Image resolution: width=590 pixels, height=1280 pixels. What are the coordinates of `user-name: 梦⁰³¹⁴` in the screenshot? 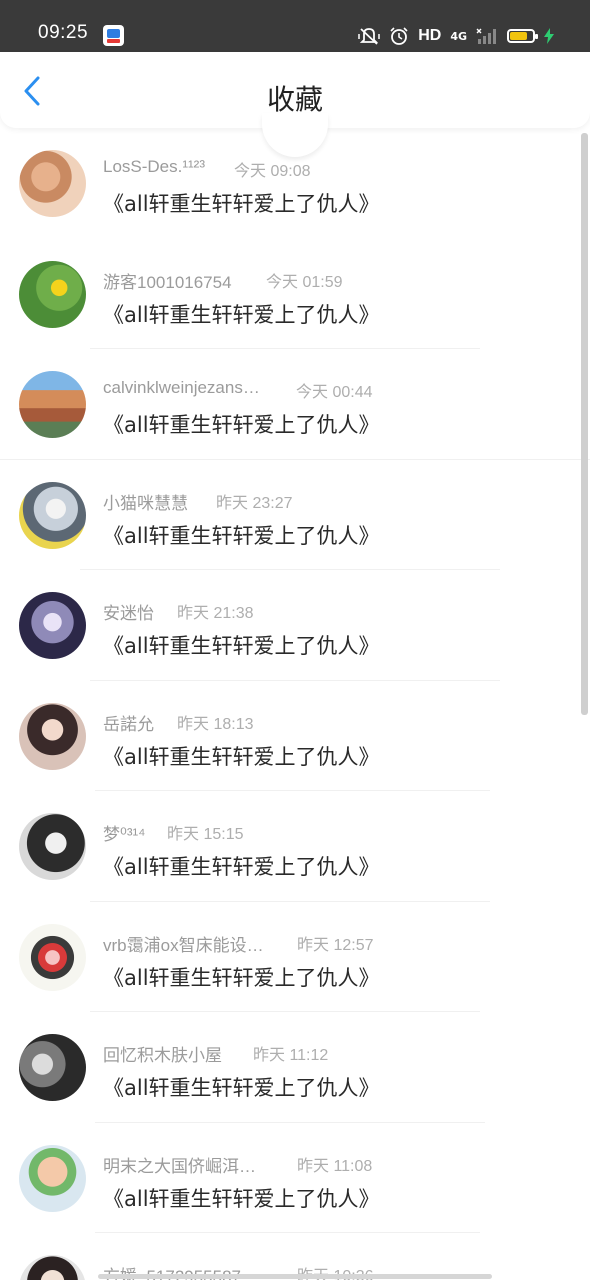 It's located at (124, 832).